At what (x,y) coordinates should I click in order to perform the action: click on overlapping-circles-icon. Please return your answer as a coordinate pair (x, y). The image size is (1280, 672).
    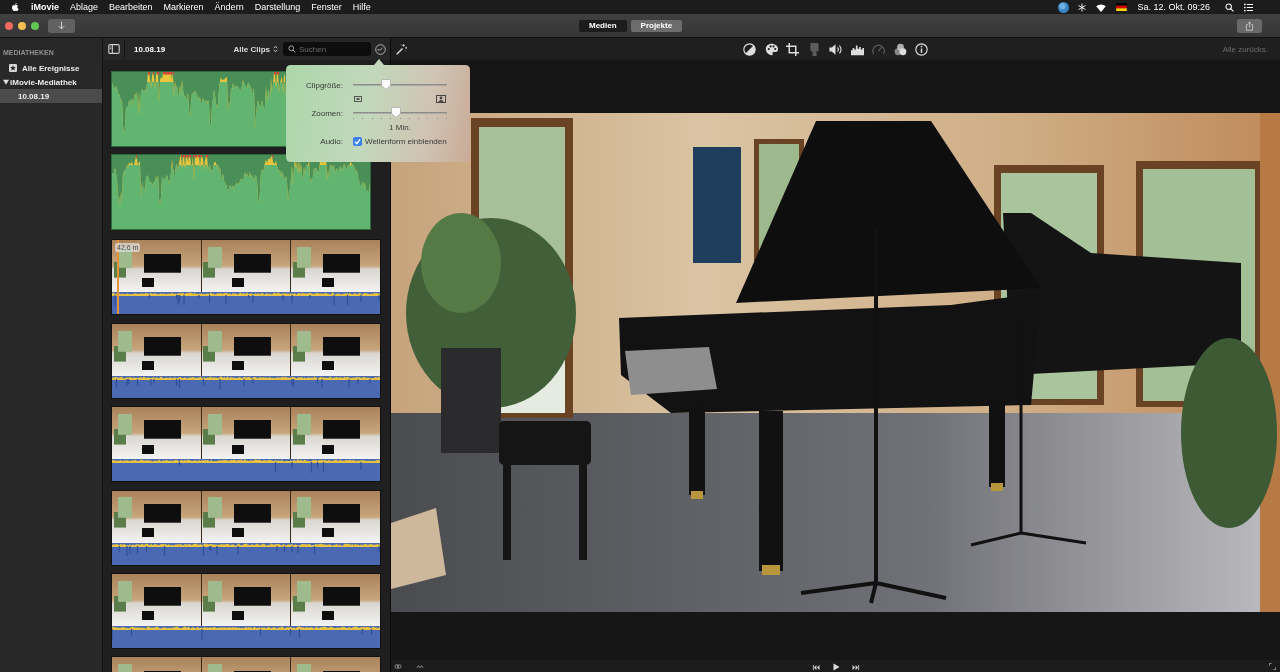
    Looking at the image, I should click on (900, 49).